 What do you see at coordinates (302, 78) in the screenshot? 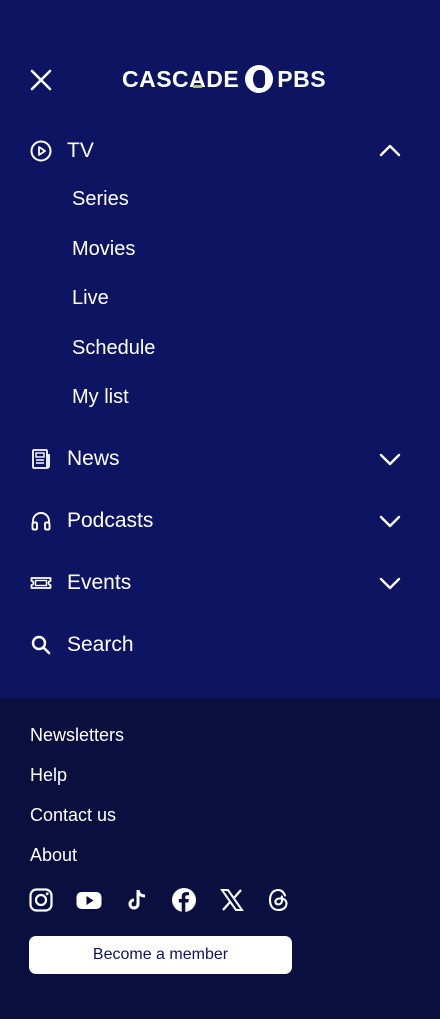
I see `logo-text-right: PBS` at bounding box center [302, 78].